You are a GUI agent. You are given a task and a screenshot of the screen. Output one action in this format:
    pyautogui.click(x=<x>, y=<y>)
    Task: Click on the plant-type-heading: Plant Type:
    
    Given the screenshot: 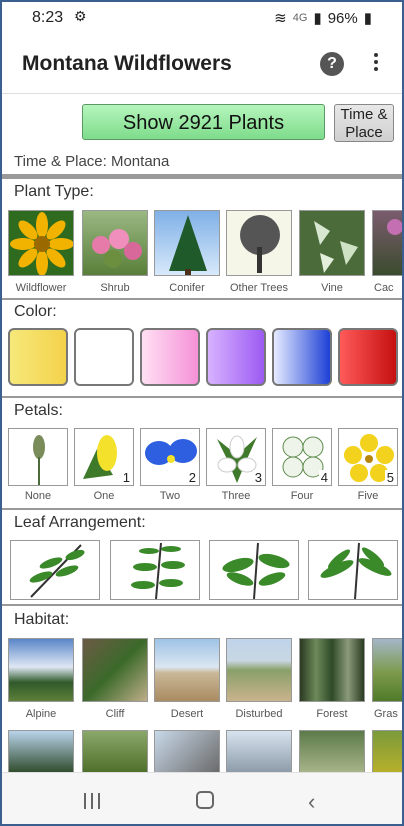 What is the action you would take?
    pyautogui.click(x=54, y=191)
    